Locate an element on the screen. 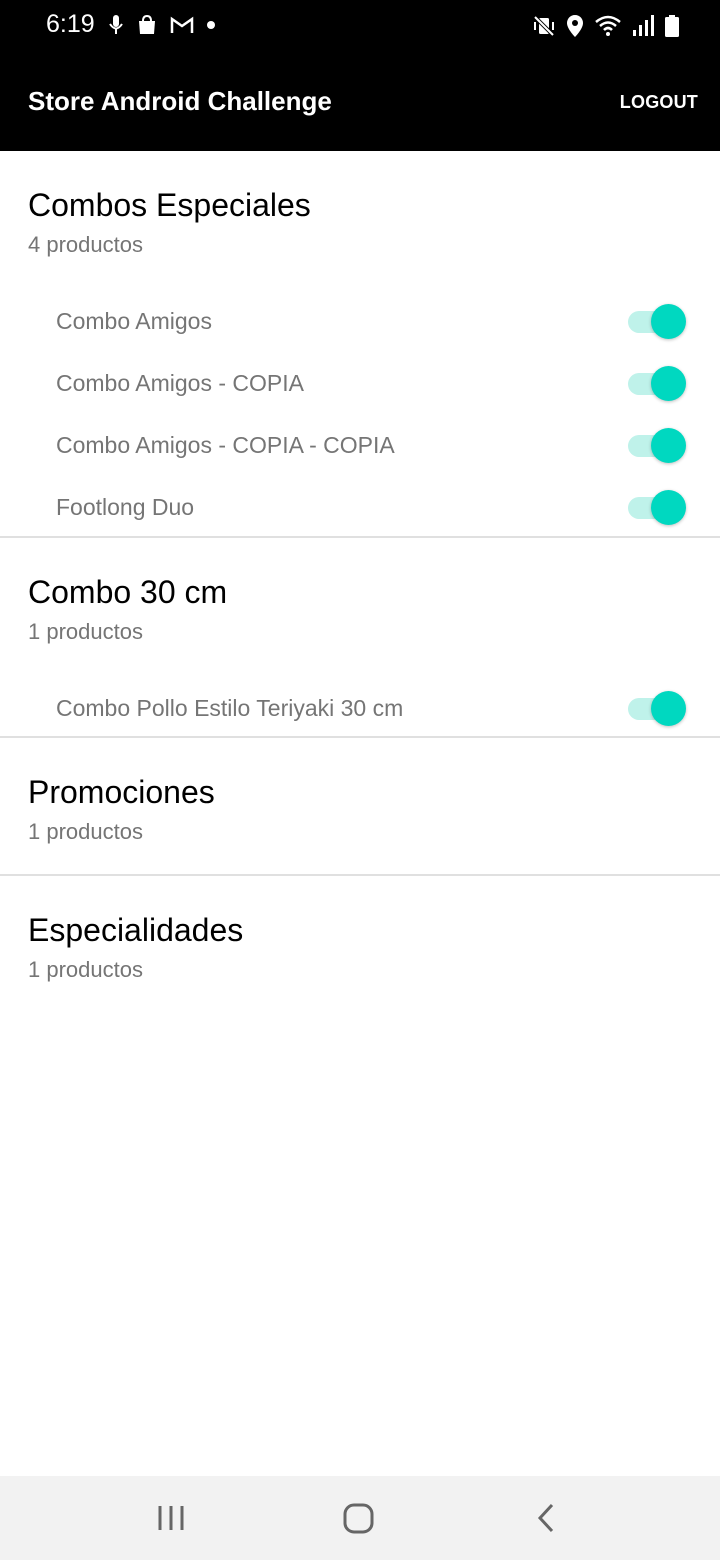 Image resolution: width=720 pixels, height=1560 pixels. category-title: Especialidades is located at coordinates (136, 930).